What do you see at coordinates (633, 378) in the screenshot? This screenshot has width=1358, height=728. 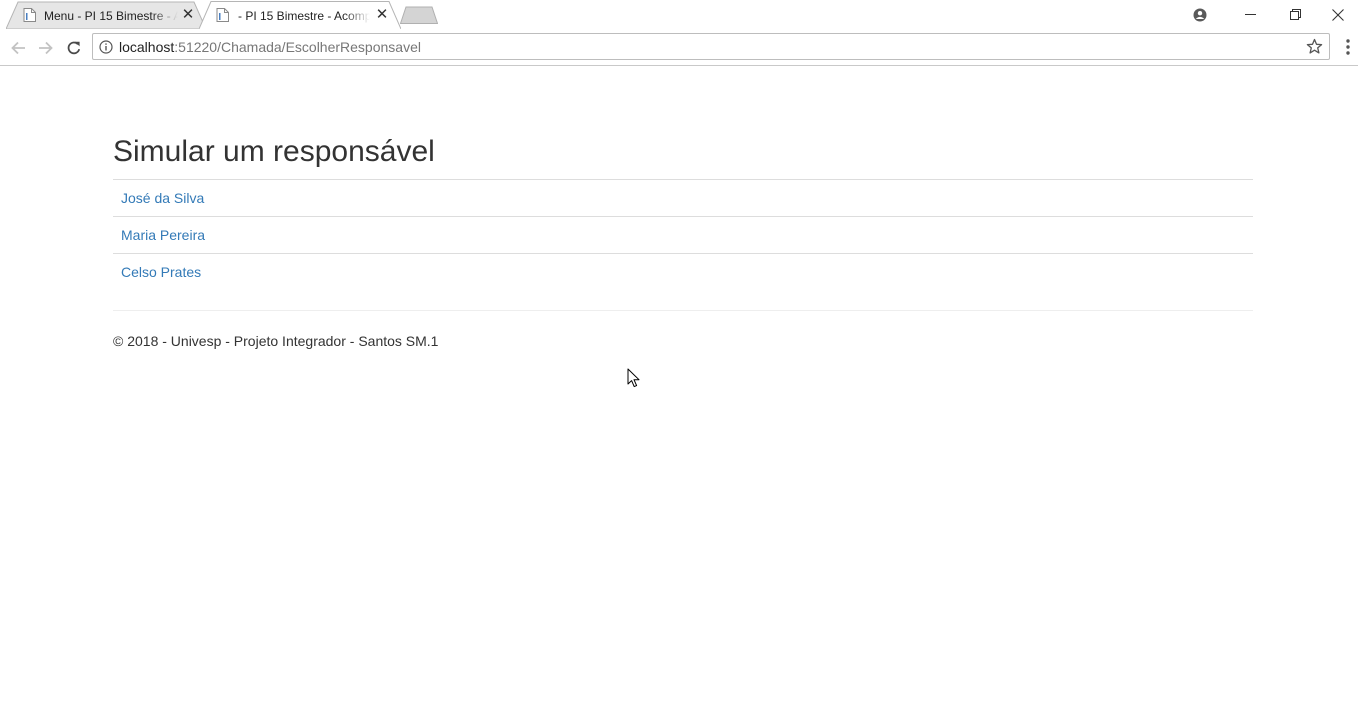 I see `mouse-cursor-icon` at bounding box center [633, 378].